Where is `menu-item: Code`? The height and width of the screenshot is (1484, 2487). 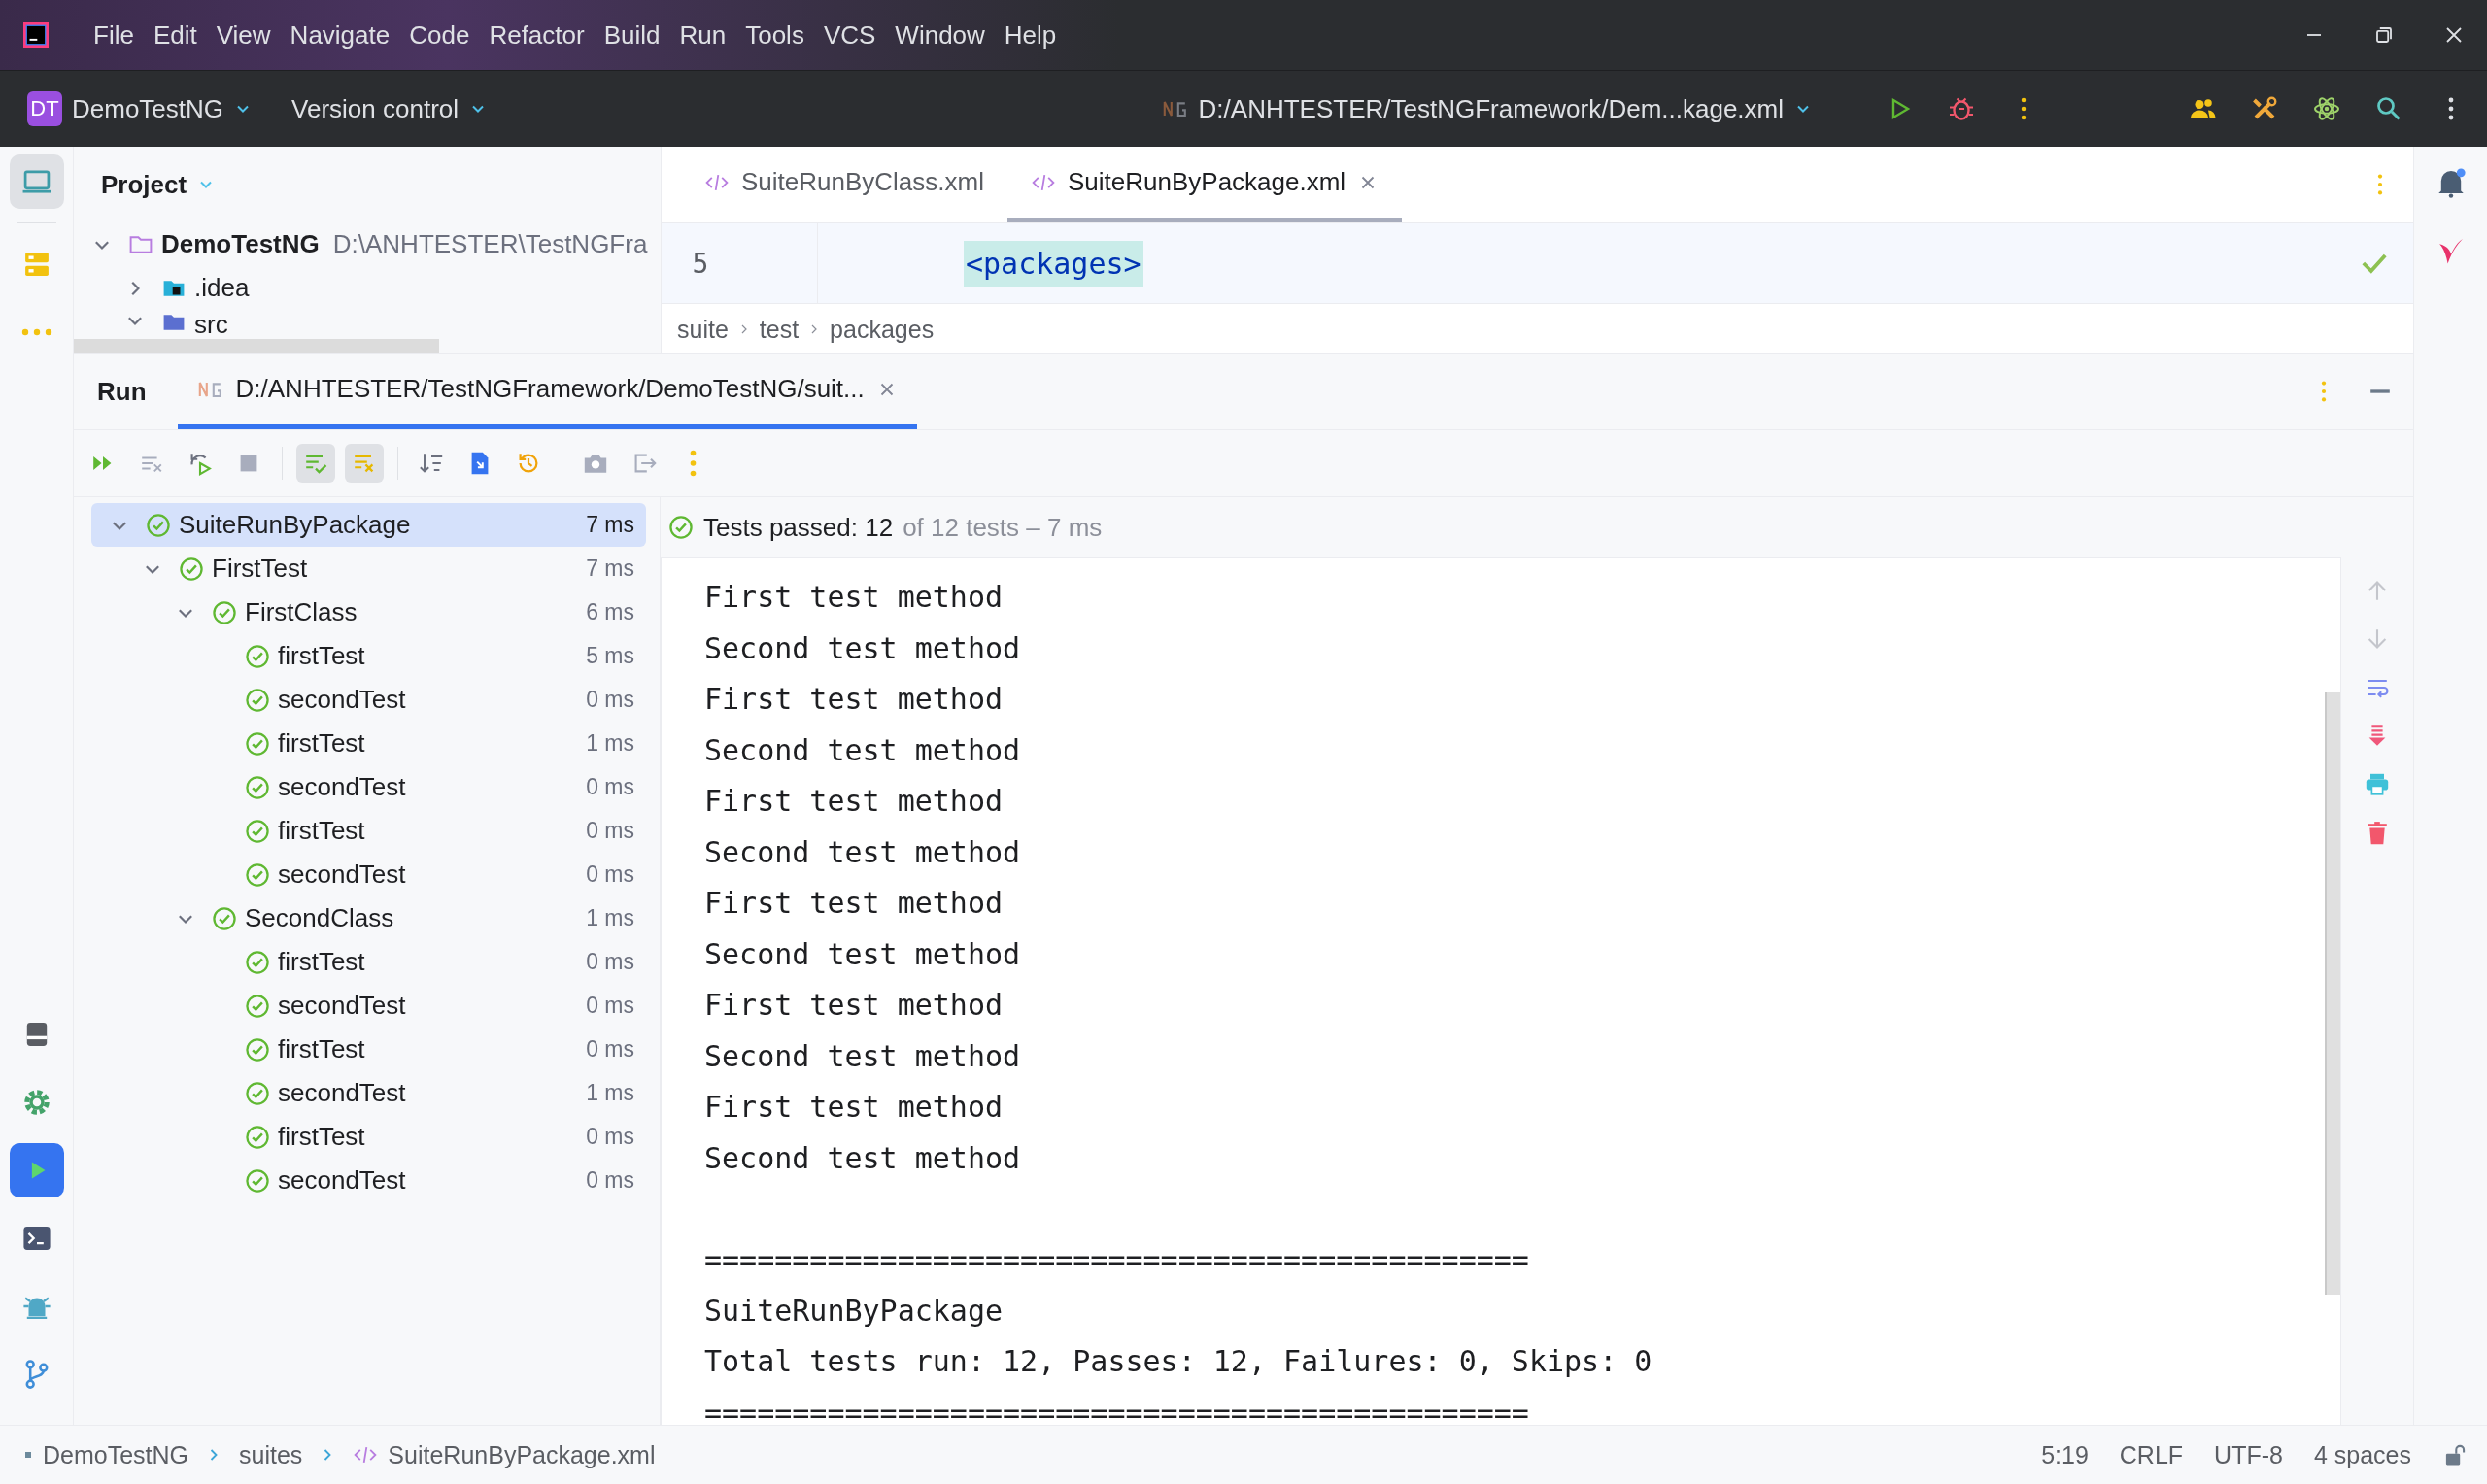 menu-item: Code is located at coordinates (439, 35).